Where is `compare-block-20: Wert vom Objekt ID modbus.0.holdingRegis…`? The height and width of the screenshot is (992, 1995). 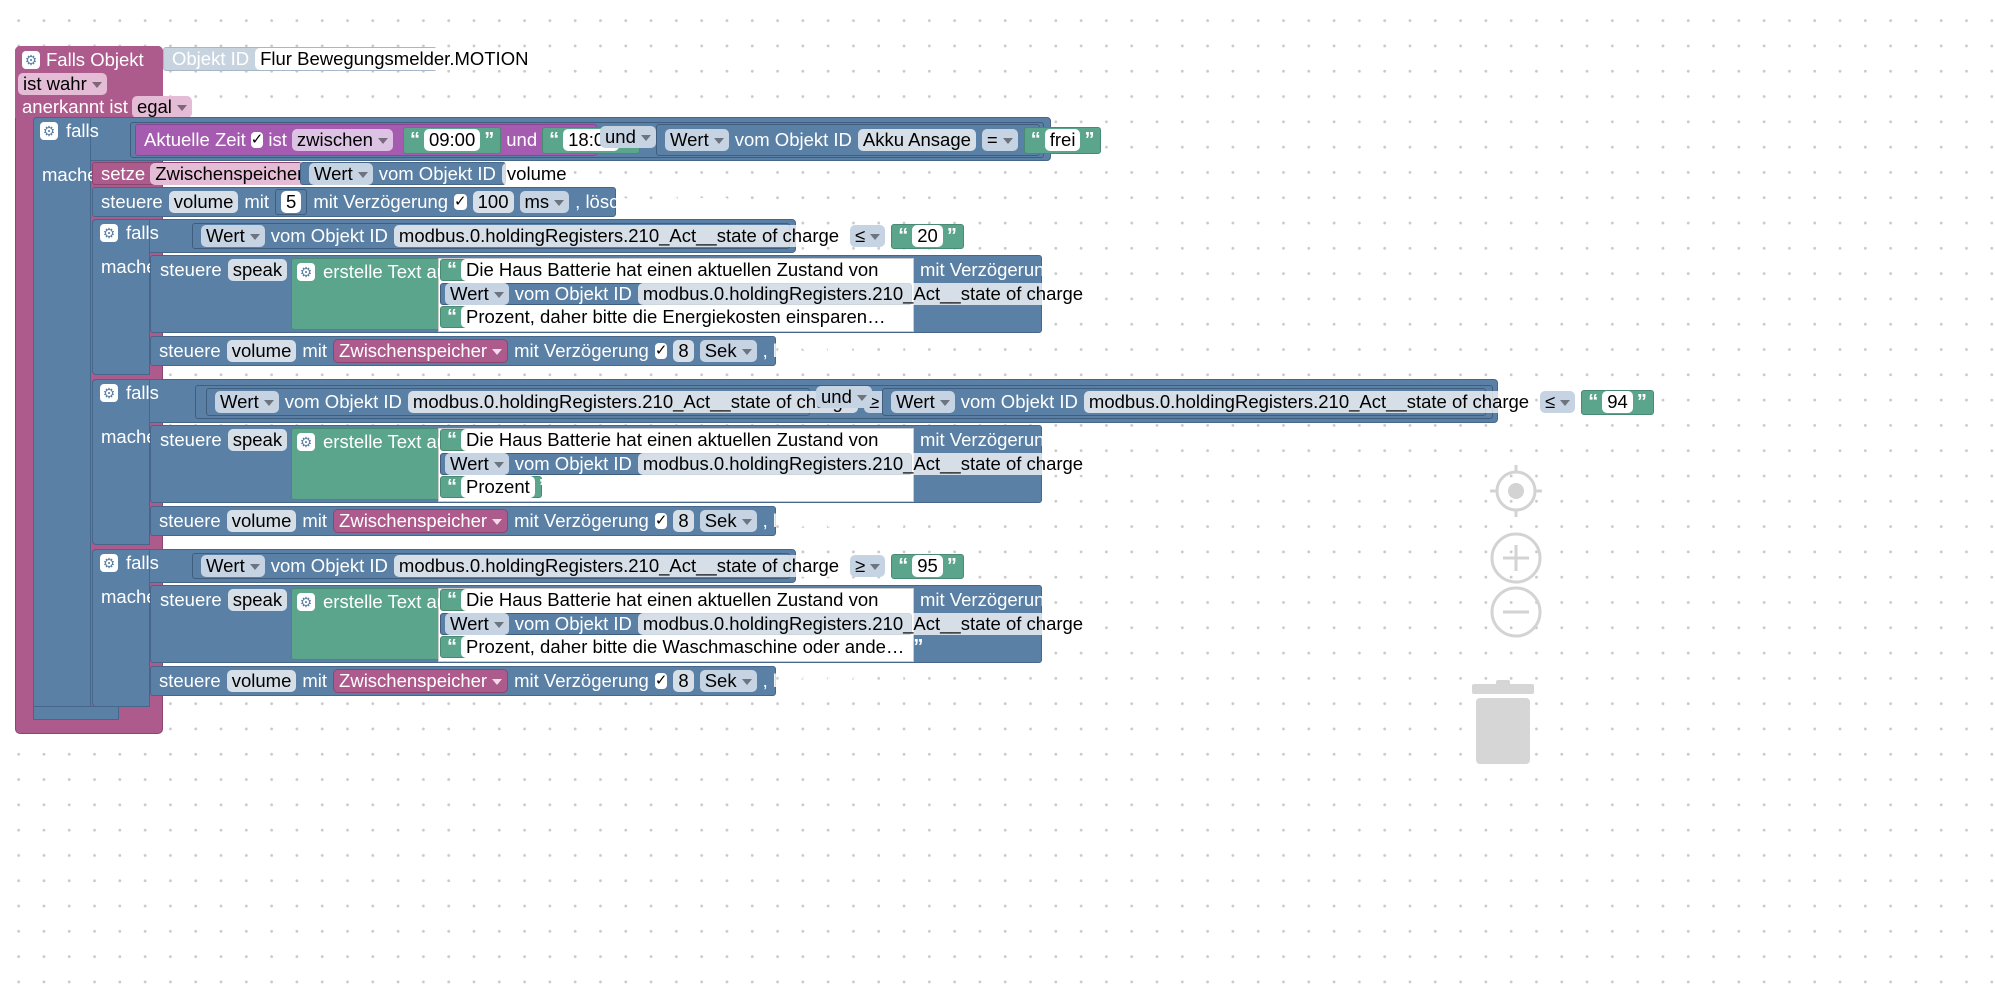 compare-block-20: Wert vom Objekt ID modbus.0.holdingRegis… is located at coordinates (578, 236).